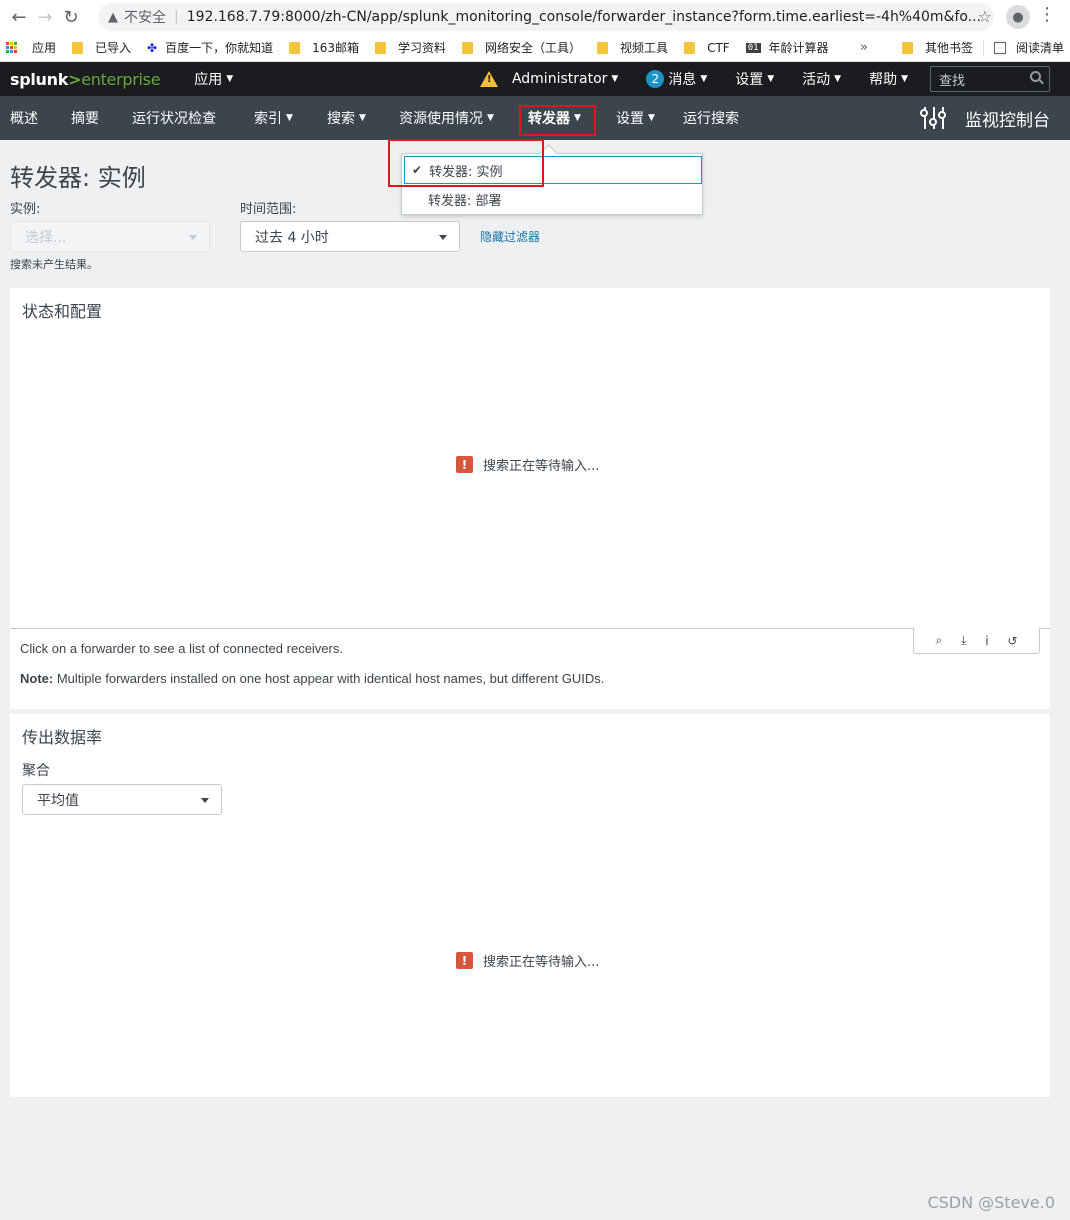  Describe the element at coordinates (25, 209) in the screenshot. I see `instance-label: 实例:` at that location.